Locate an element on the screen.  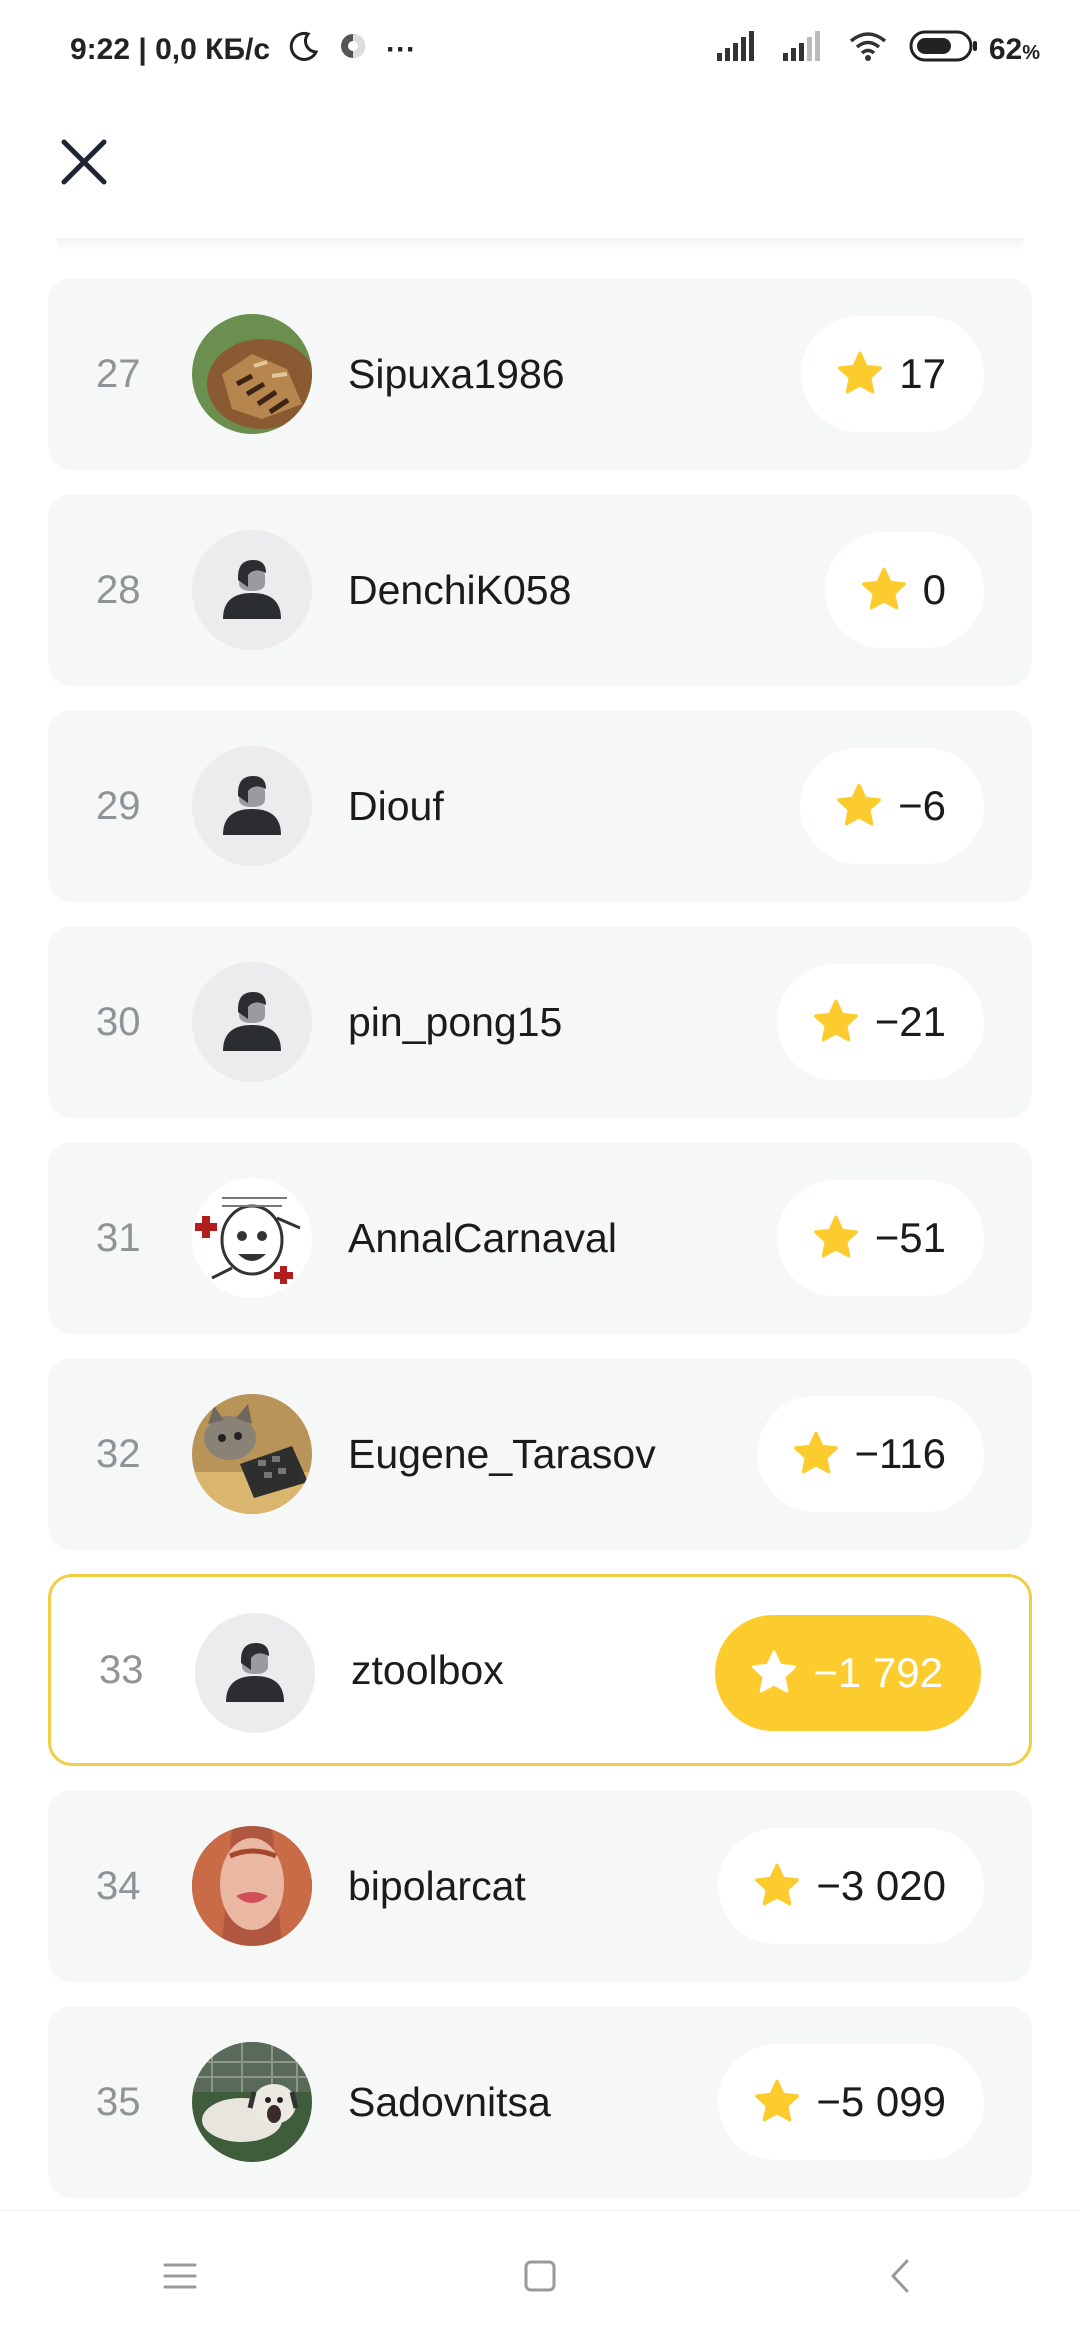
score-value: 17 is located at coordinates (922, 373).